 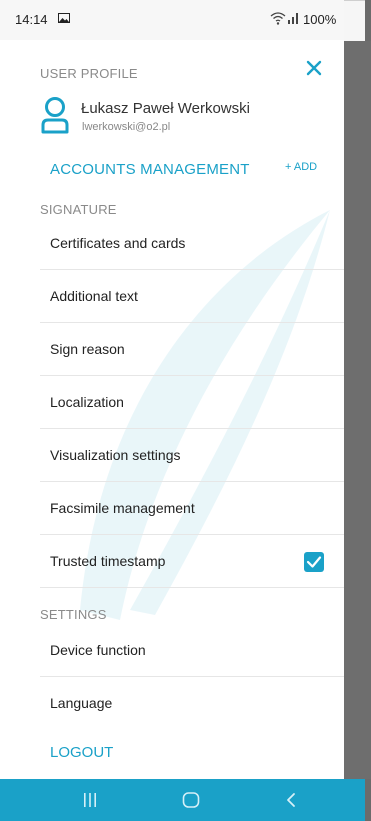 I want to click on menu-item-certificates: Certificates and cards, so click(x=192, y=243).